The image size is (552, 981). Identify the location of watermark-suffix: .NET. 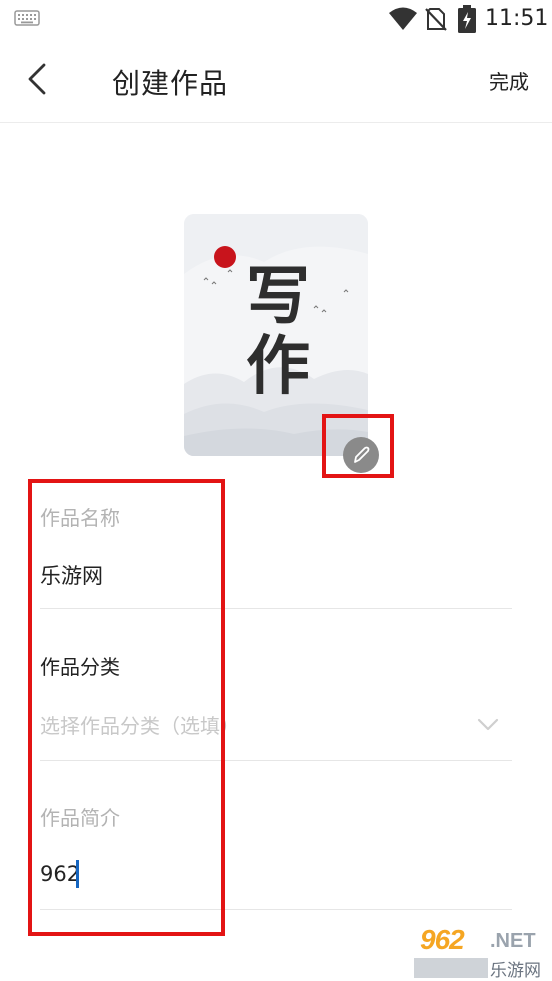
(513, 941).